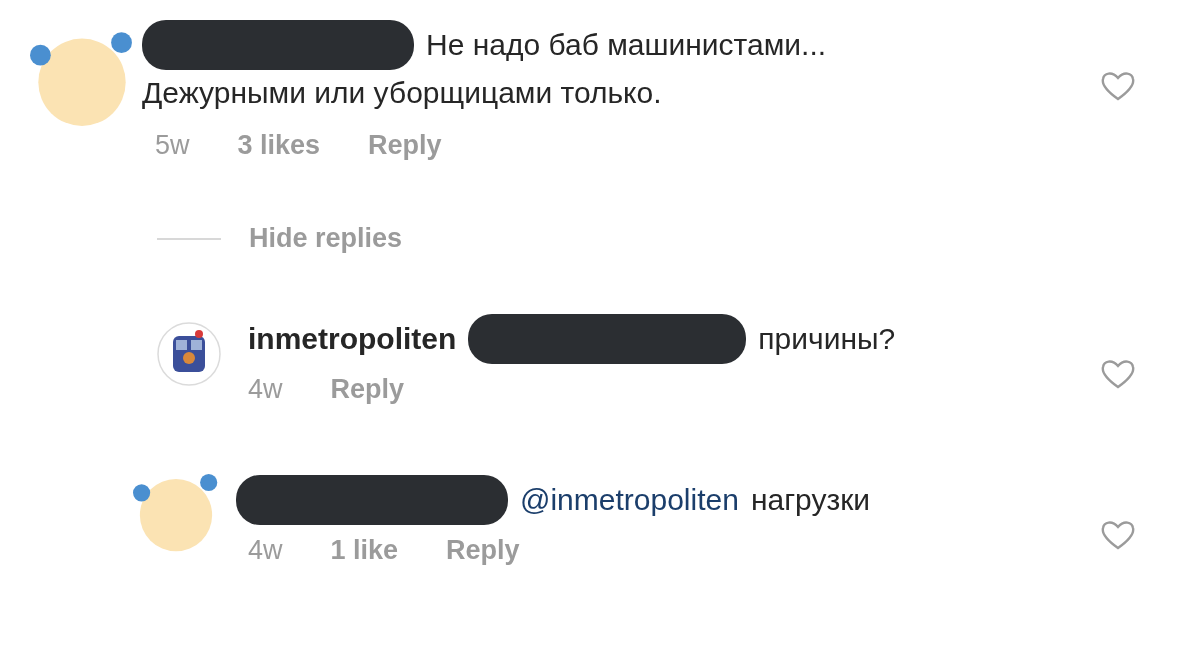 The height and width of the screenshot is (665, 1200). I want to click on hide-replies-link: Hide replies, so click(326, 238).